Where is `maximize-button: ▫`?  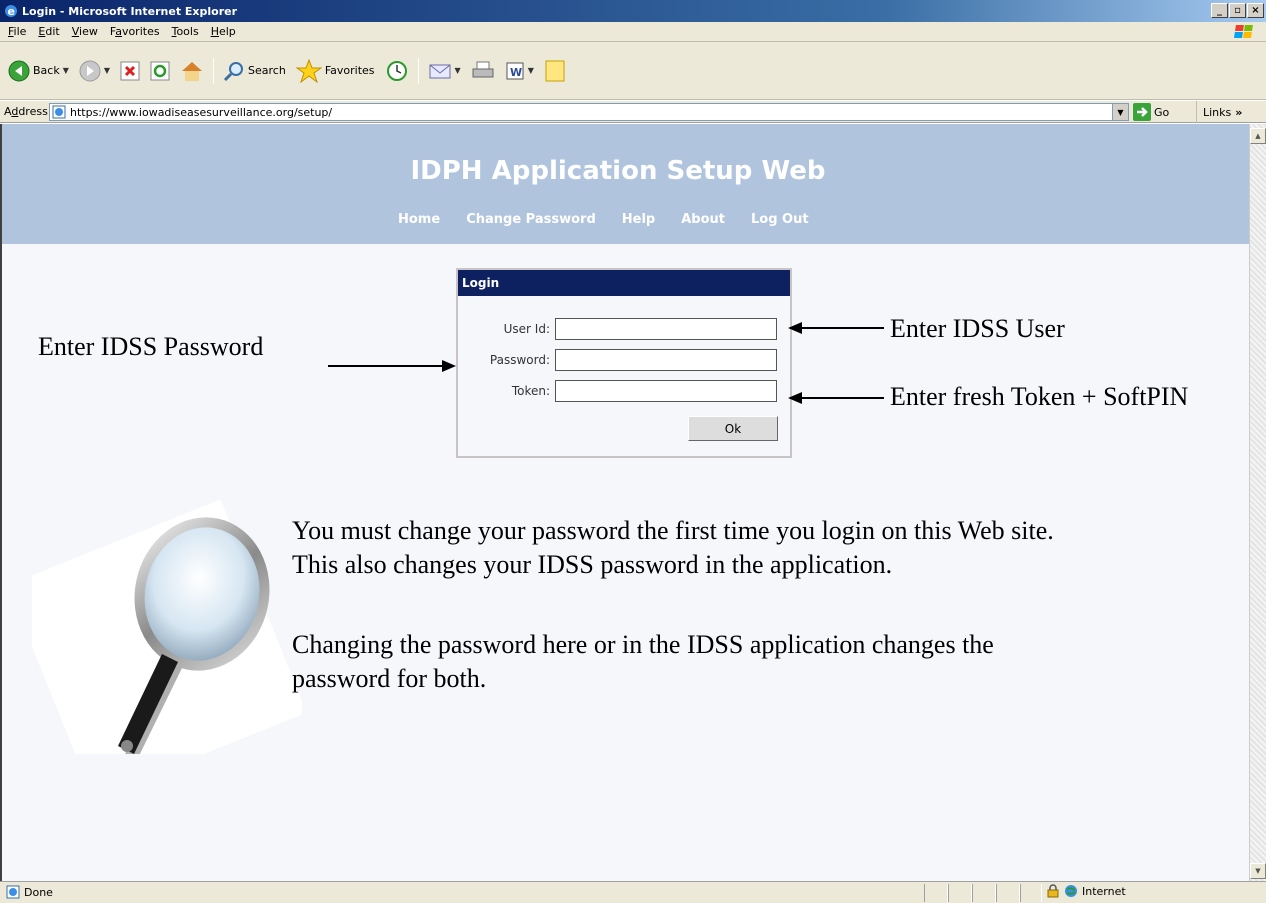
maximize-button: ▫ is located at coordinates (1237, 10).